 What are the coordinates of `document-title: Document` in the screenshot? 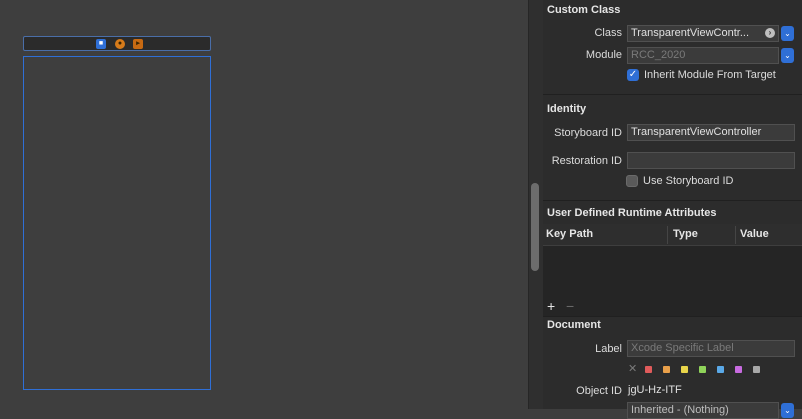 It's located at (574, 325).